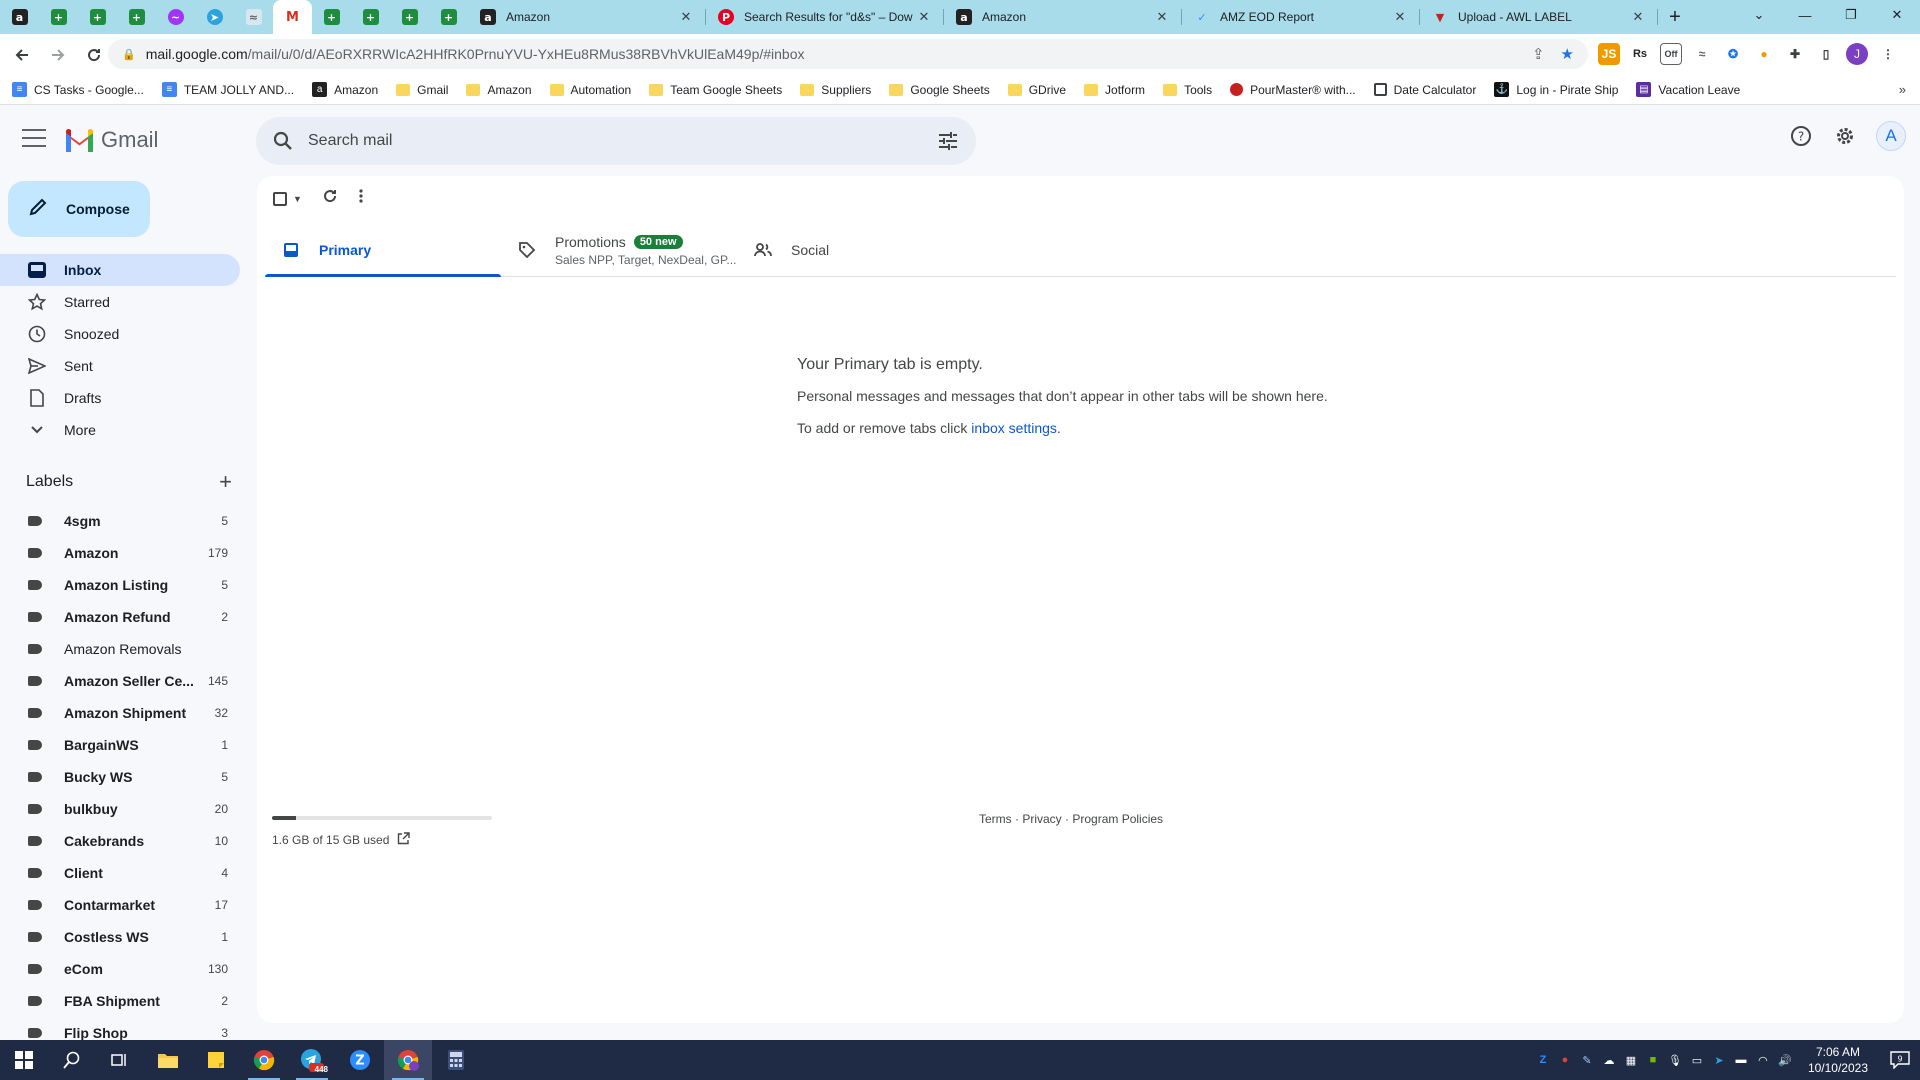 The width and height of the screenshot is (1920, 1080). I want to click on extension-wave-icon: ≈, so click(1702, 54).